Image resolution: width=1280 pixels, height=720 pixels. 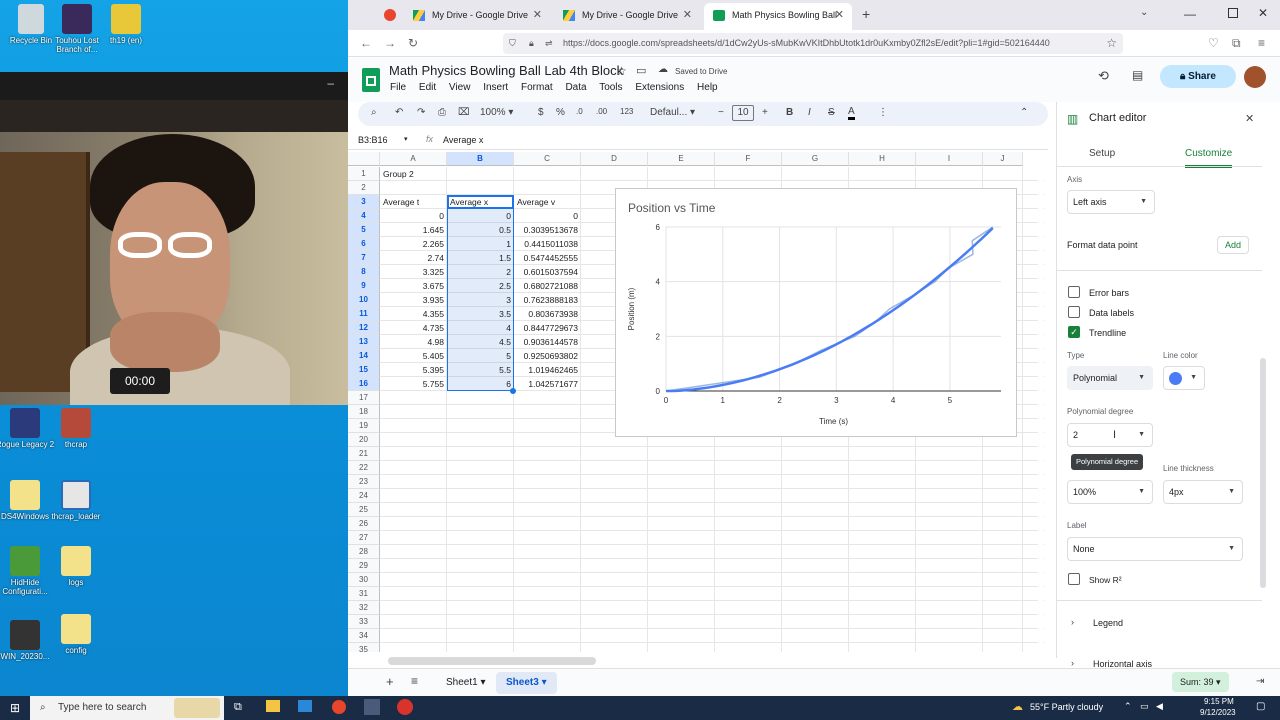 What do you see at coordinates (480, 272) in the screenshot?
I see `data-cell: 2` at bounding box center [480, 272].